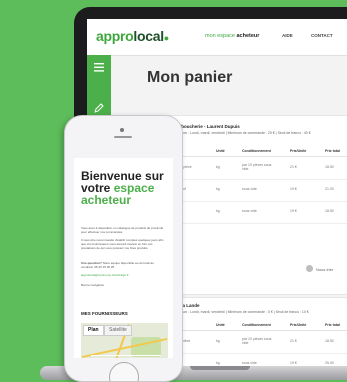 The height and width of the screenshot is (382, 347). Describe the element at coordinates (104, 267) in the screenshot. I see `phone-number: 05 23 15 00 25` at that location.